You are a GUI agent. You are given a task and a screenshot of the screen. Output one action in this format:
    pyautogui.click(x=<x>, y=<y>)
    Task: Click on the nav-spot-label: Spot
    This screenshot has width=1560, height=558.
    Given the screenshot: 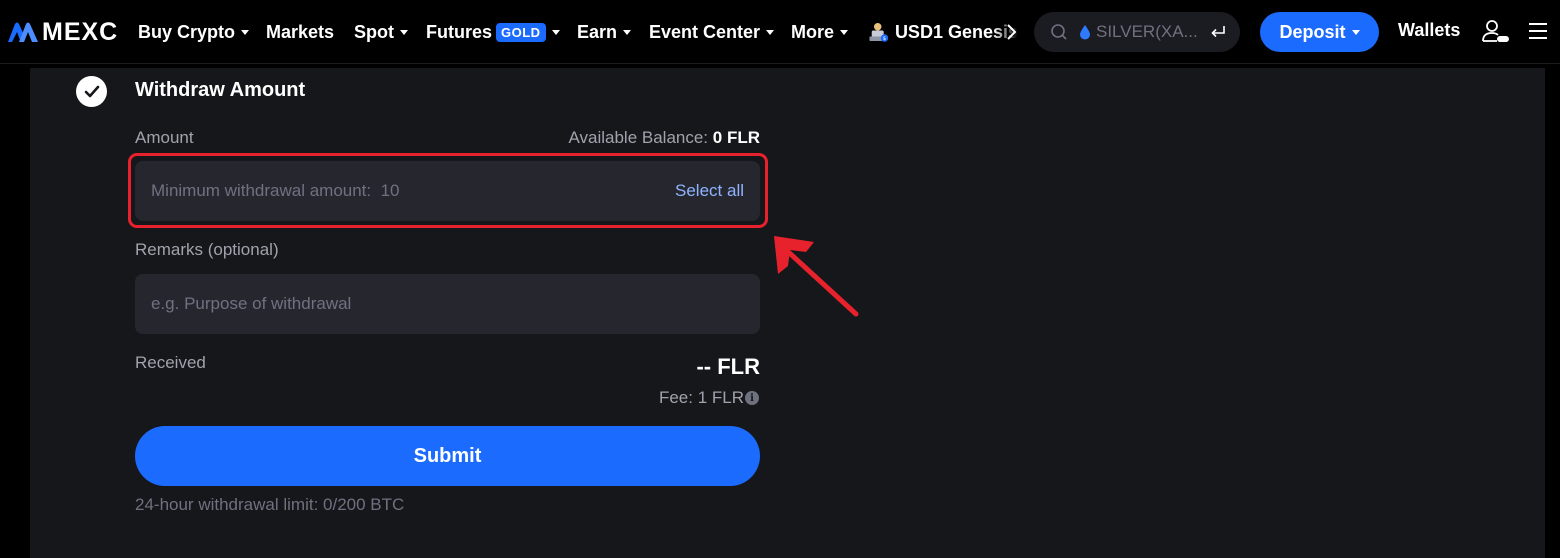 What is the action you would take?
    pyautogui.click(x=374, y=31)
    